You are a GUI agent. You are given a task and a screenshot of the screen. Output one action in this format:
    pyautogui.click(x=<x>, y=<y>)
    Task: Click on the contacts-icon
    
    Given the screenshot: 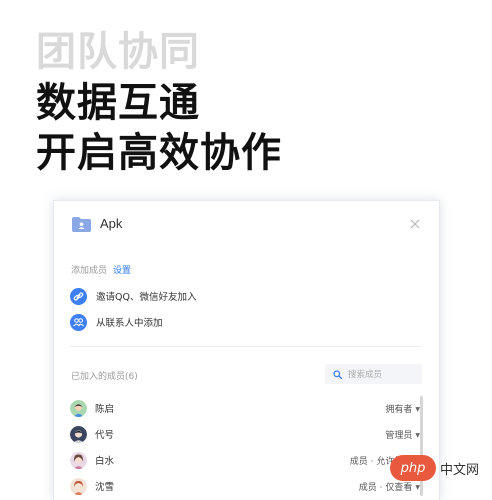 What is the action you would take?
    pyautogui.click(x=78, y=322)
    